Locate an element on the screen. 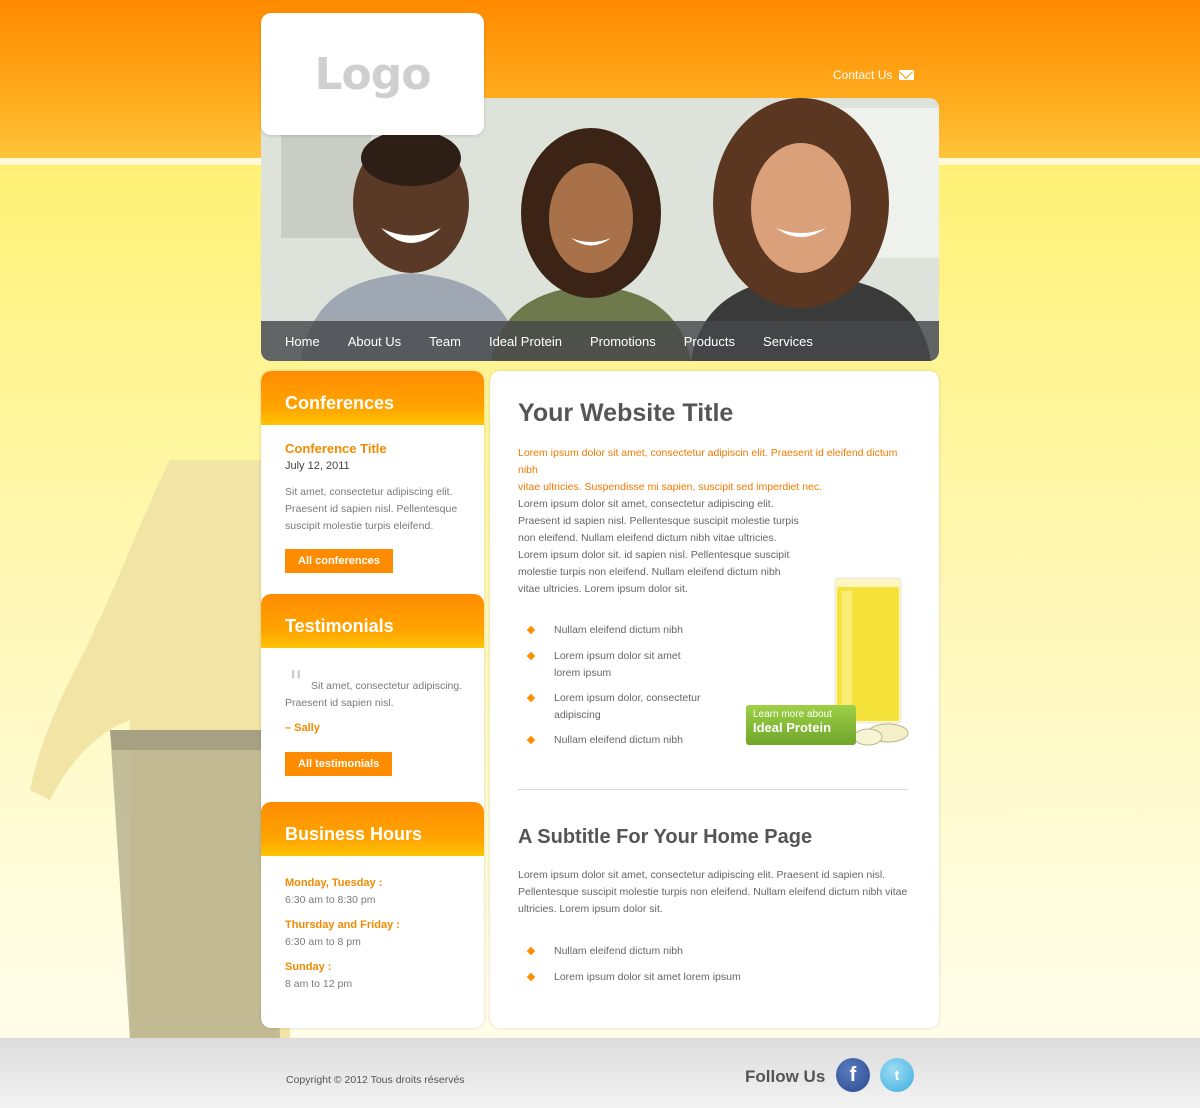 This screenshot has height=1108, width=1200. divider is located at coordinates (713, 789).